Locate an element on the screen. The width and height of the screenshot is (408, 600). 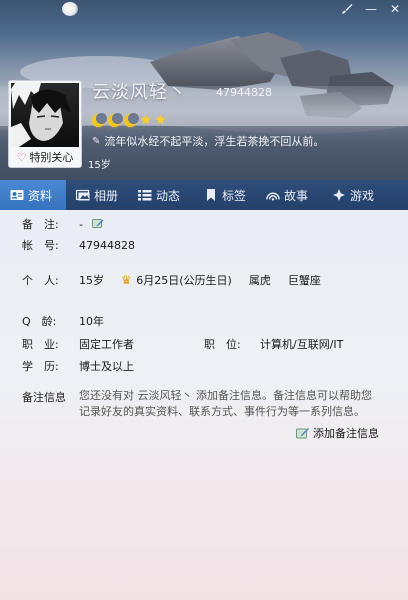
signature: ✎ 流年似水经不起平淡，浮生若茶挽不回从前。 is located at coordinates (208, 141).